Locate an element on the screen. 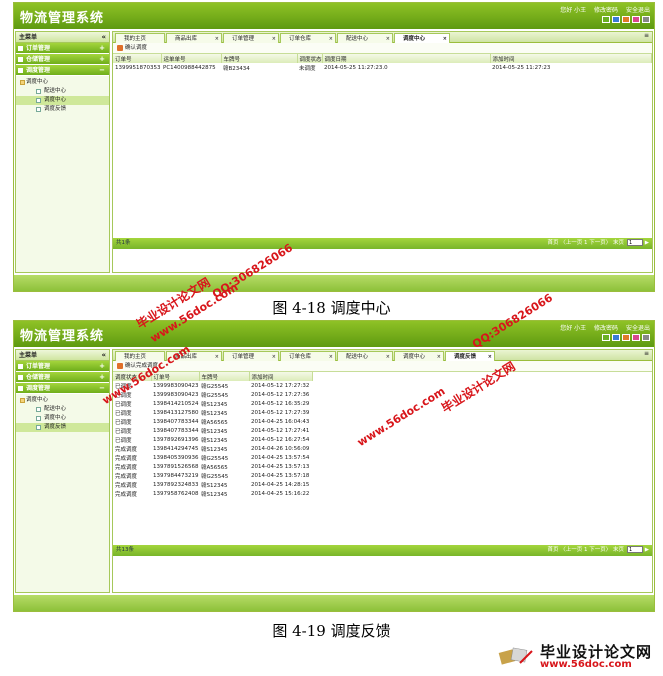 This screenshot has height=676, width=663. app-header: 物流管理系统 您好 小王 修改密码 安全退出 is located at coordinates (334, 334).